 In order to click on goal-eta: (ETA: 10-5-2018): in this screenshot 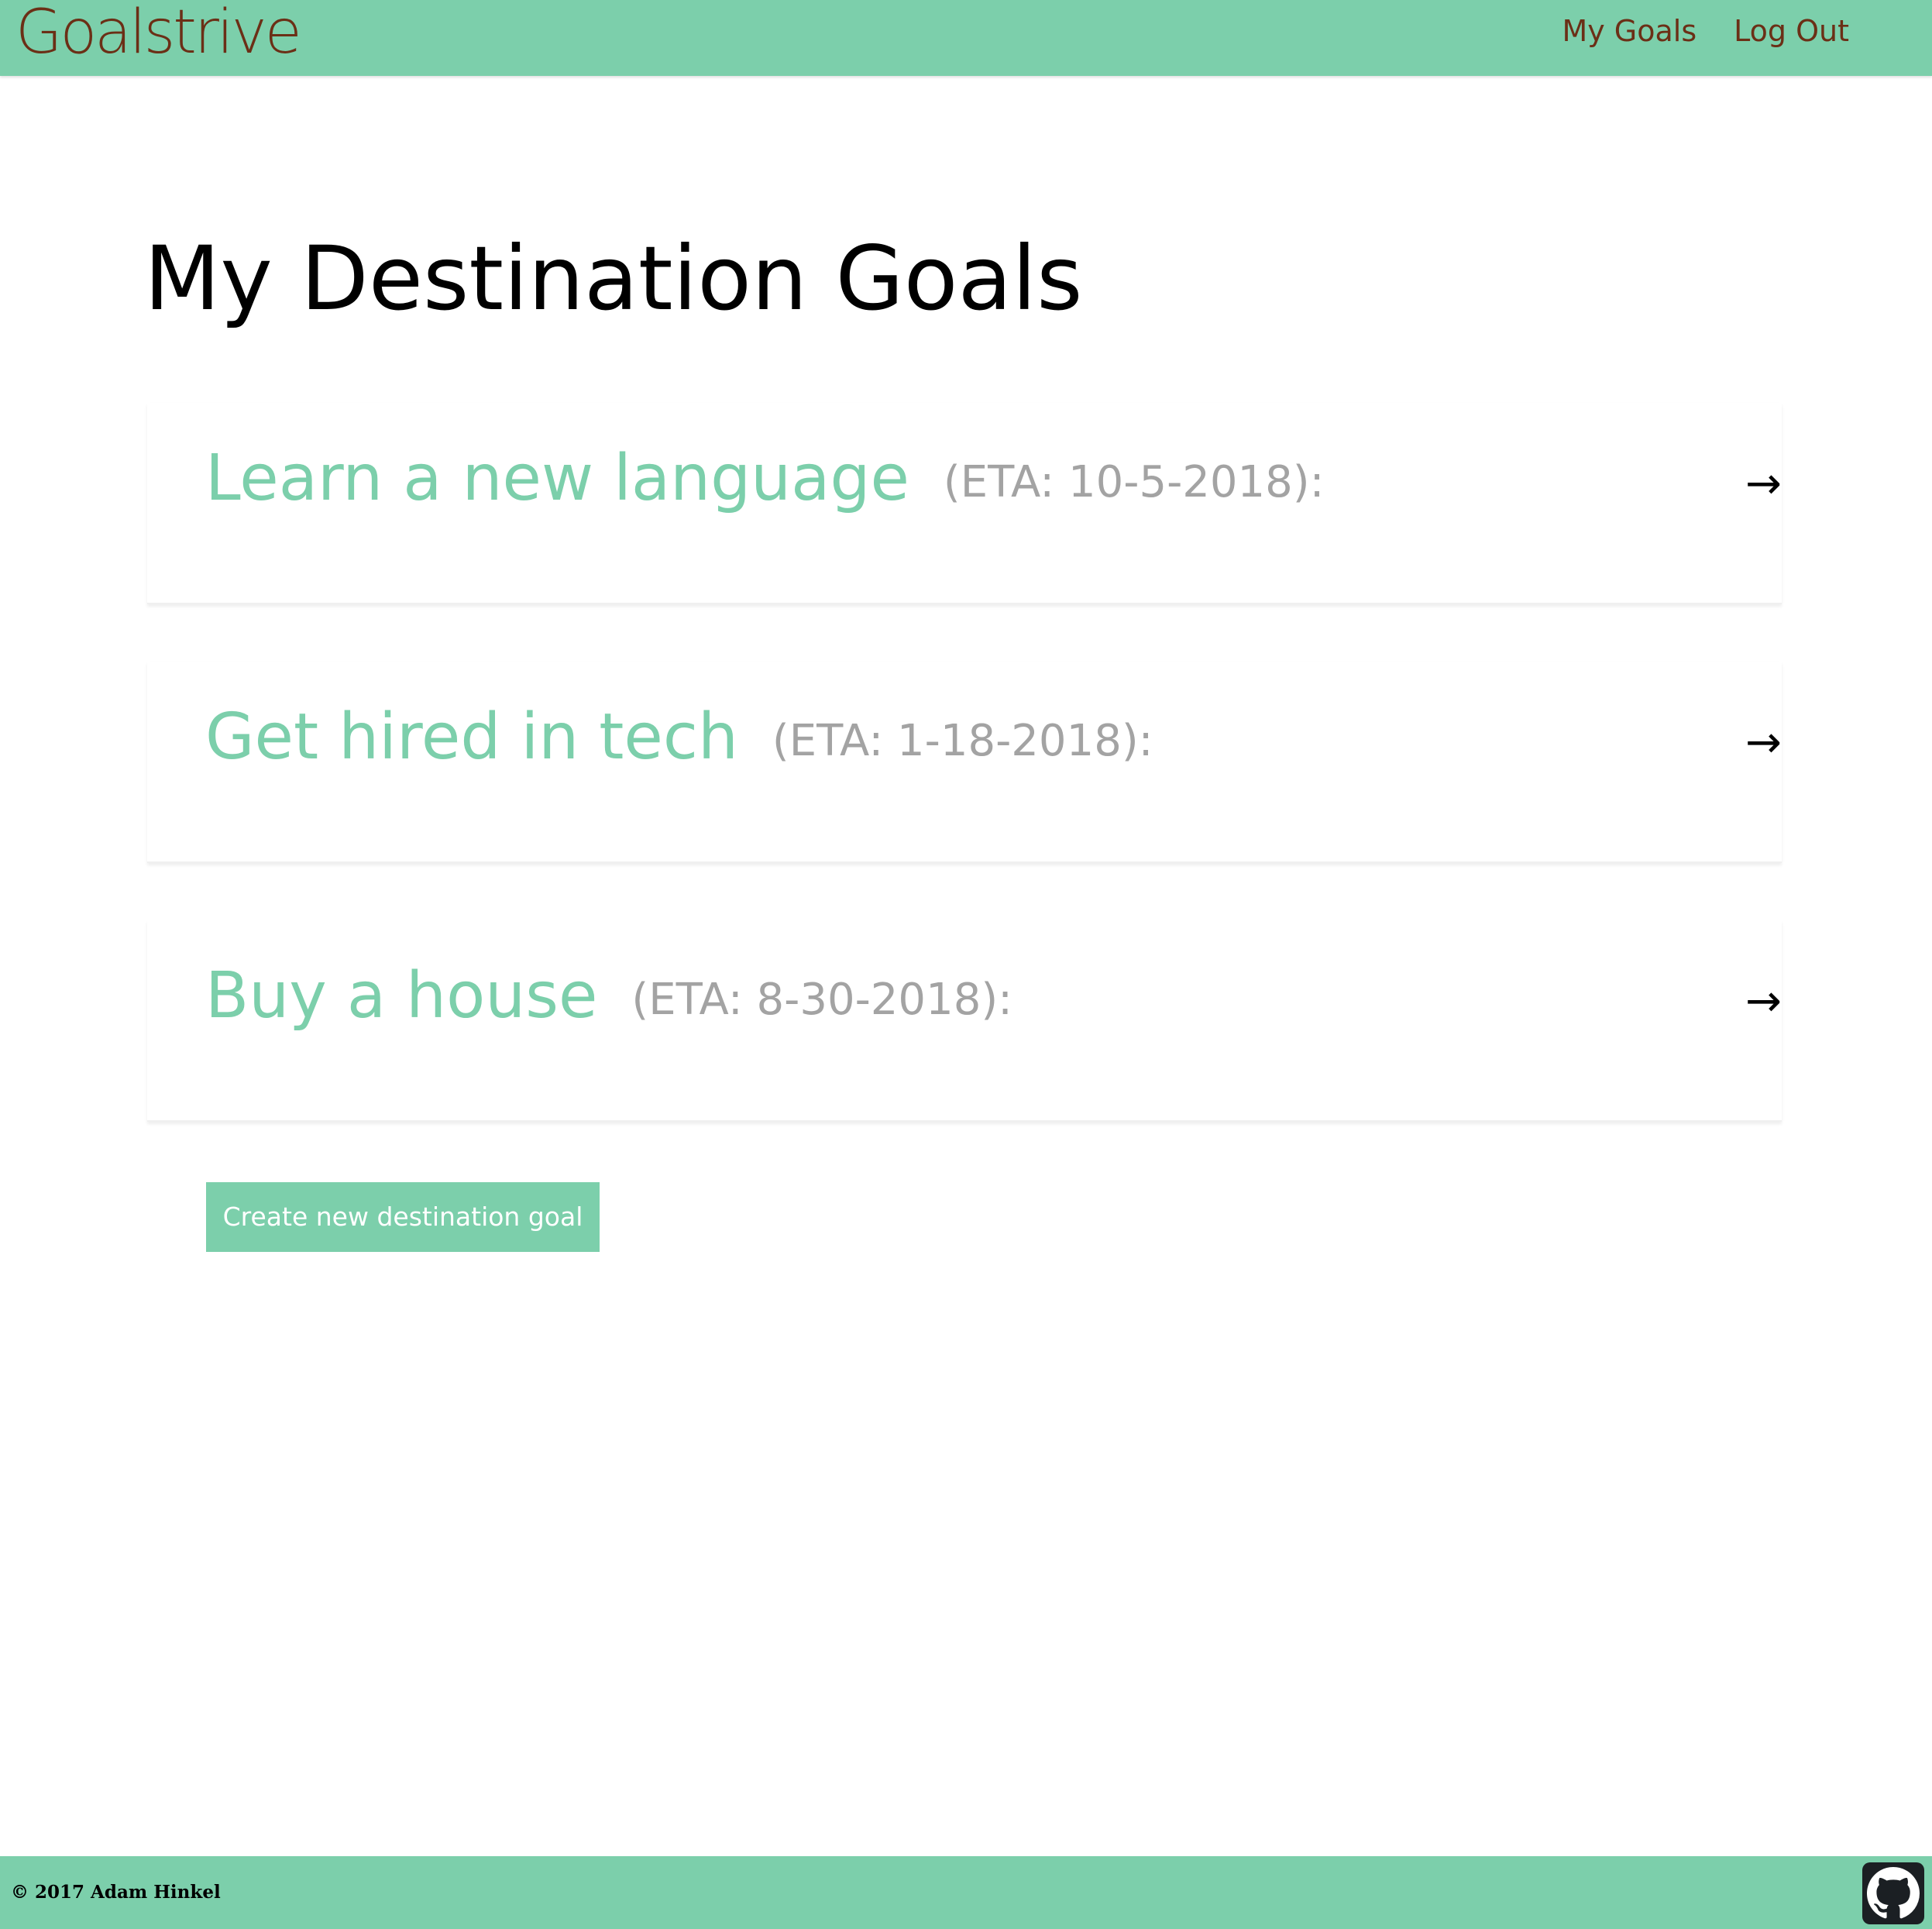, I will do `click(1134, 482)`.